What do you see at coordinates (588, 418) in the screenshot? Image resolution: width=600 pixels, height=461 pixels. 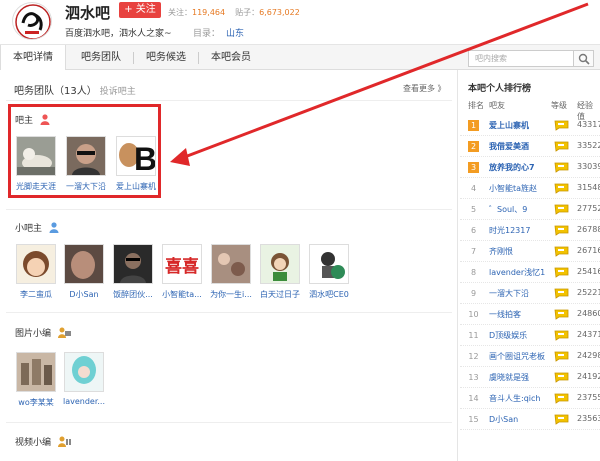 I see `rank-exp: 23563` at bounding box center [588, 418].